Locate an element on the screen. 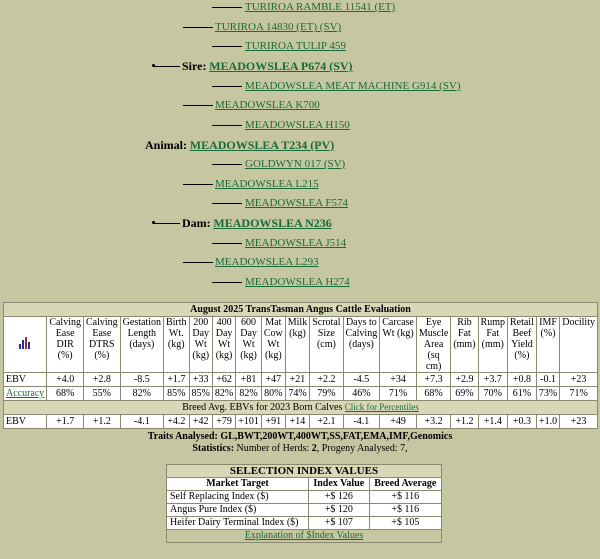 The height and width of the screenshot is (559, 600). dam-sire-link: MEADOWSLEA L215 is located at coordinates (267, 184).